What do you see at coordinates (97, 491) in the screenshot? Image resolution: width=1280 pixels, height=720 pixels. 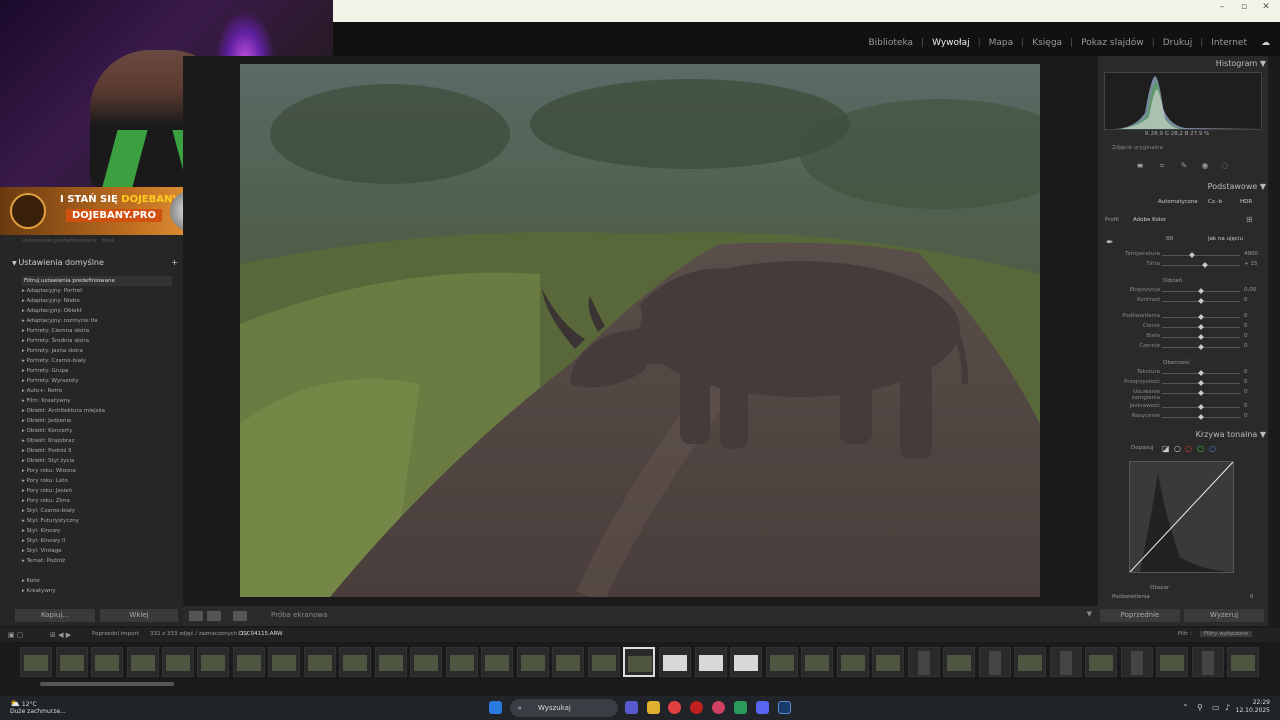 I see `preset-item: ▸ Pory roku: Jesień` at bounding box center [97, 491].